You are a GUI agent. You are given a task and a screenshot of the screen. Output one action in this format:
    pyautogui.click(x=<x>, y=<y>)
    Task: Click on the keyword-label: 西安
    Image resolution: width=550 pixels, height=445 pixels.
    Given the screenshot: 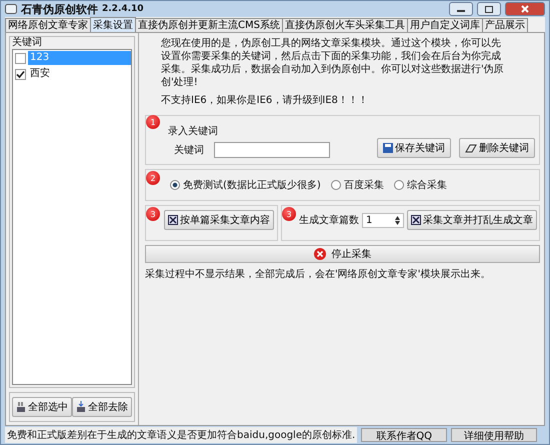 What is the action you would take?
    pyautogui.click(x=40, y=74)
    